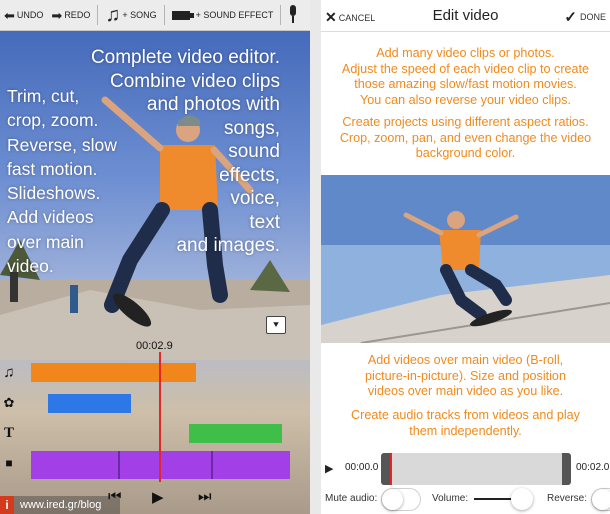 The height and width of the screenshot is (514, 610). What do you see at coordinates (54, 193) in the screenshot?
I see `promo-line: Slideshows.` at bounding box center [54, 193].